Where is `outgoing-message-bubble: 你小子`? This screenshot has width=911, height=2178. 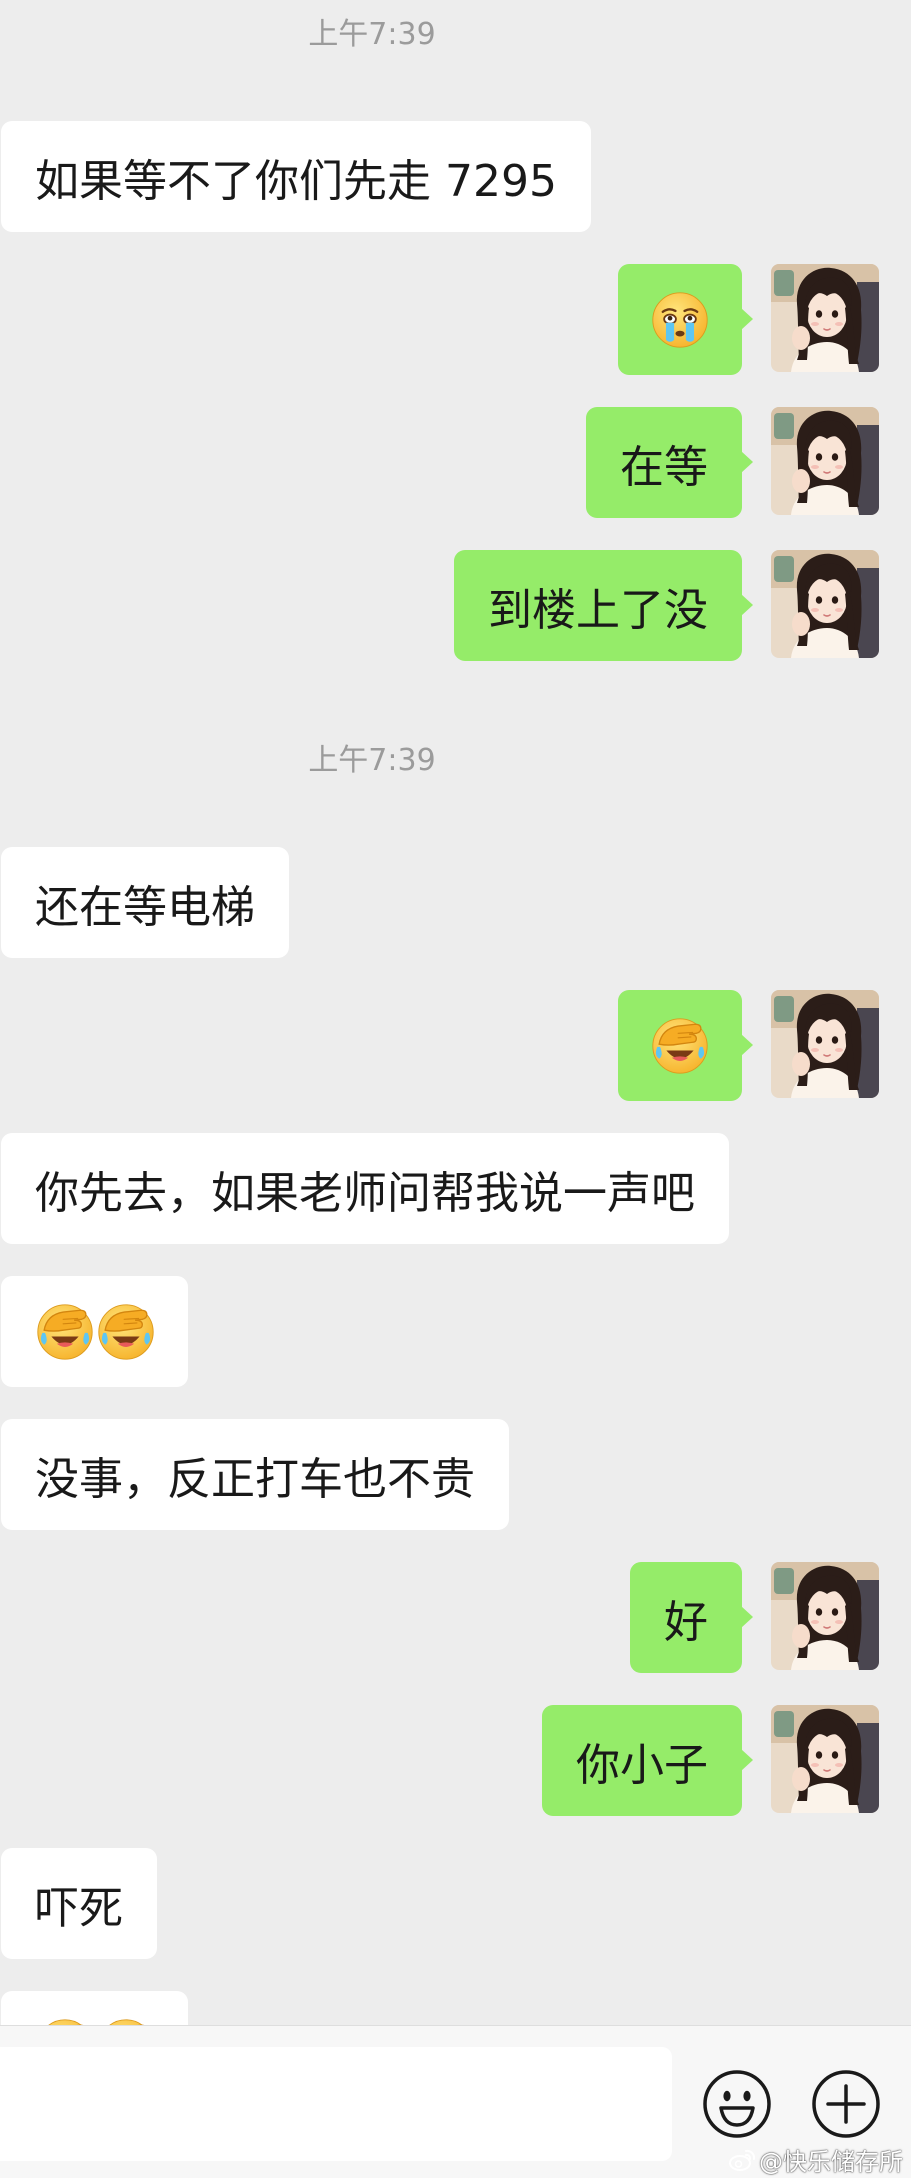
outgoing-message-bubble: 你小子 is located at coordinates (647, 1760).